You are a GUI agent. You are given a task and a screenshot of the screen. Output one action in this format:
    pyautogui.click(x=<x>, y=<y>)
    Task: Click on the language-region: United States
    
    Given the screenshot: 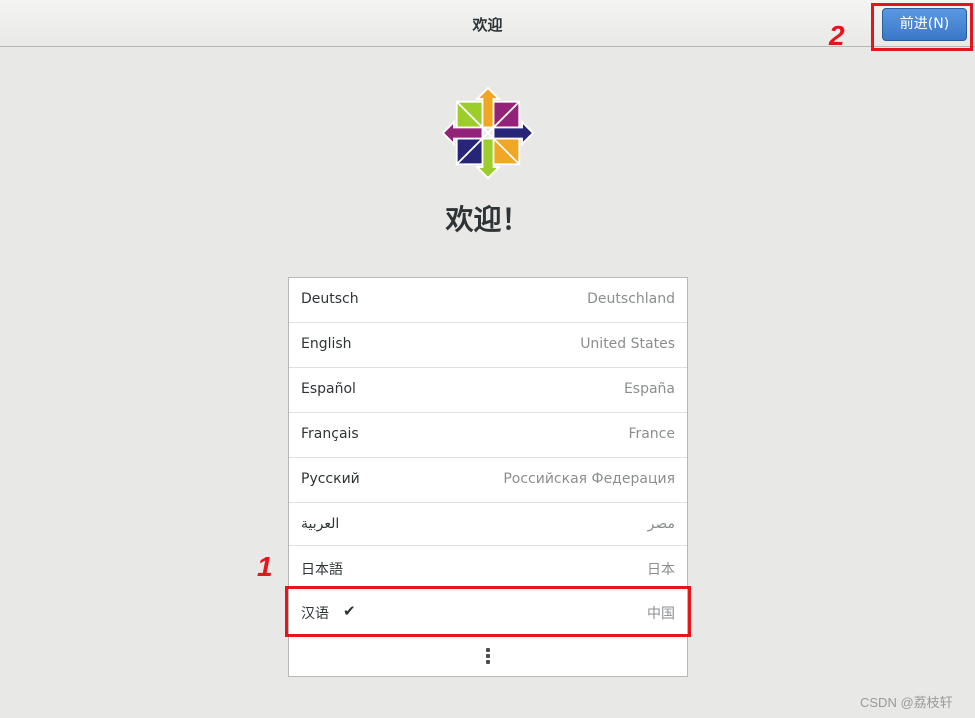 What is the action you would take?
    pyautogui.click(x=627, y=344)
    